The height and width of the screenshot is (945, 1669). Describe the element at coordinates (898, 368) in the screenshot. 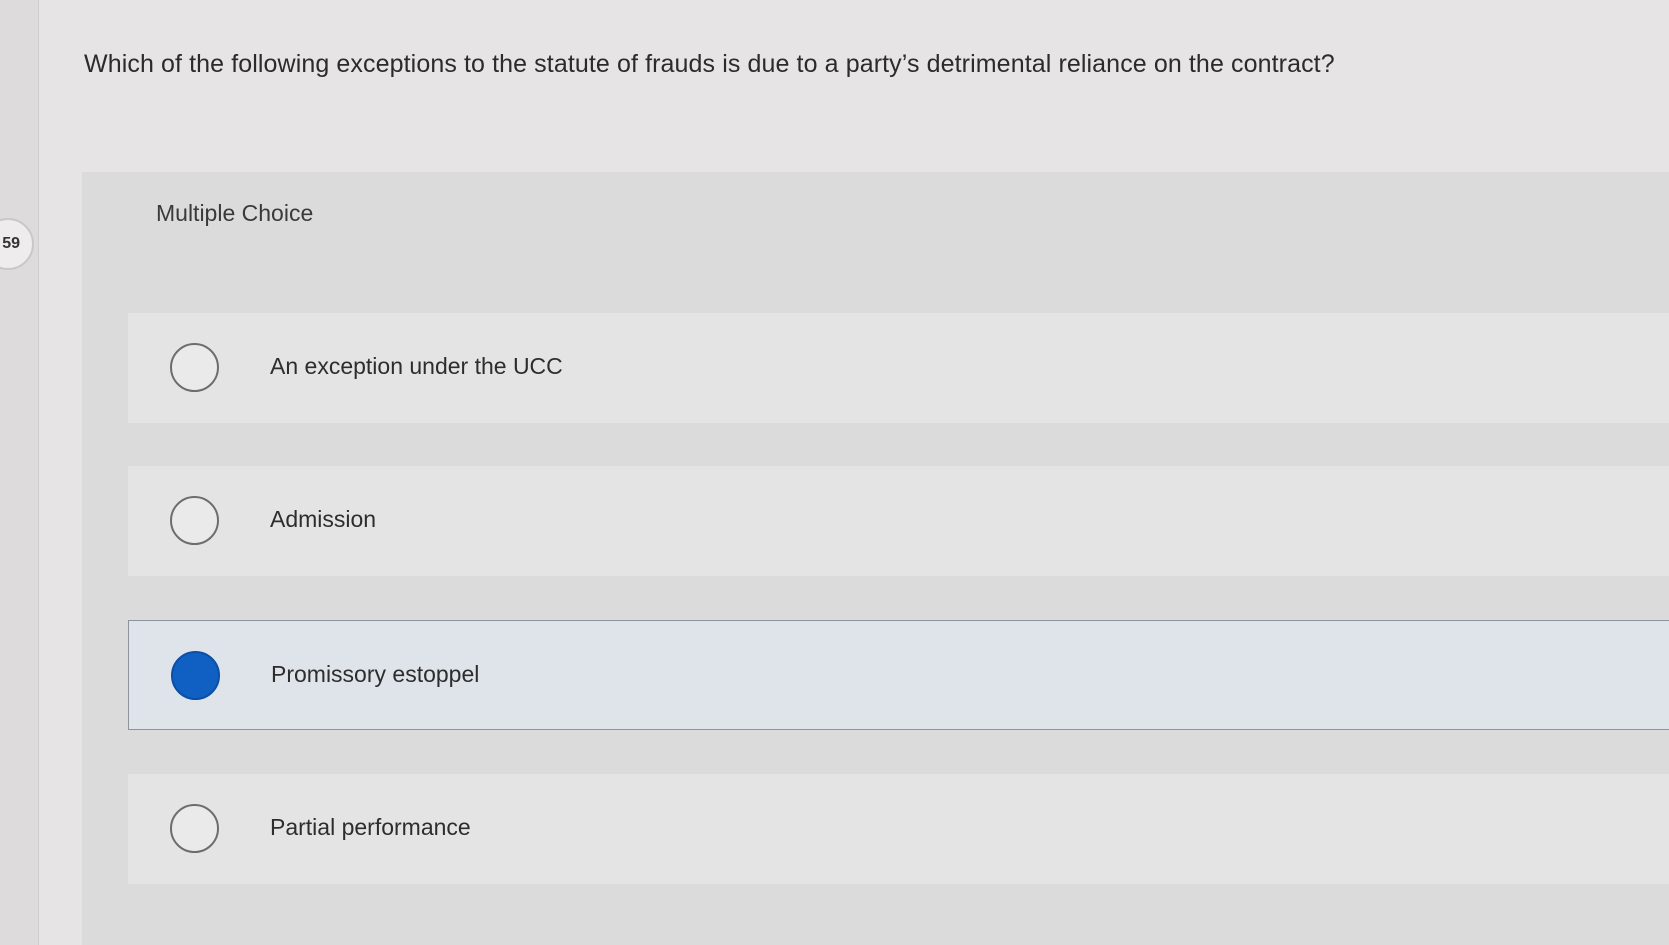

I see `option-an-exception-under-the-ucc: An exception under the UCC` at that location.